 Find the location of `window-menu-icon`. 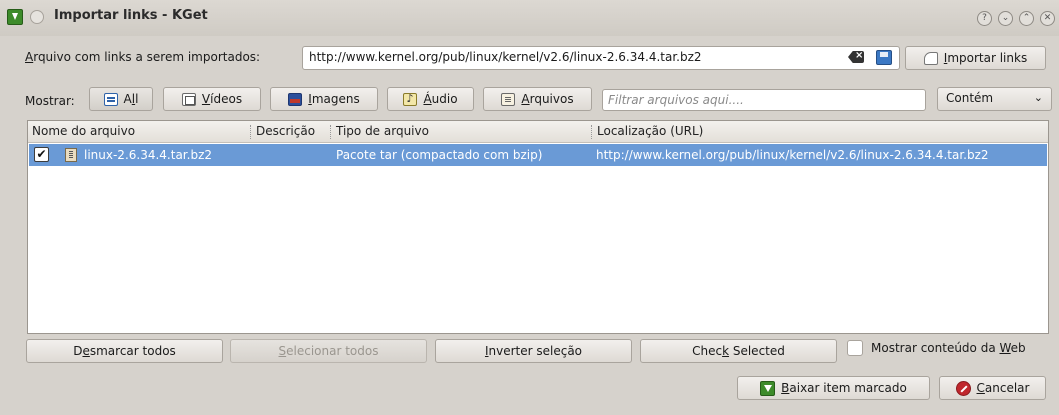

window-menu-icon is located at coordinates (37, 17).